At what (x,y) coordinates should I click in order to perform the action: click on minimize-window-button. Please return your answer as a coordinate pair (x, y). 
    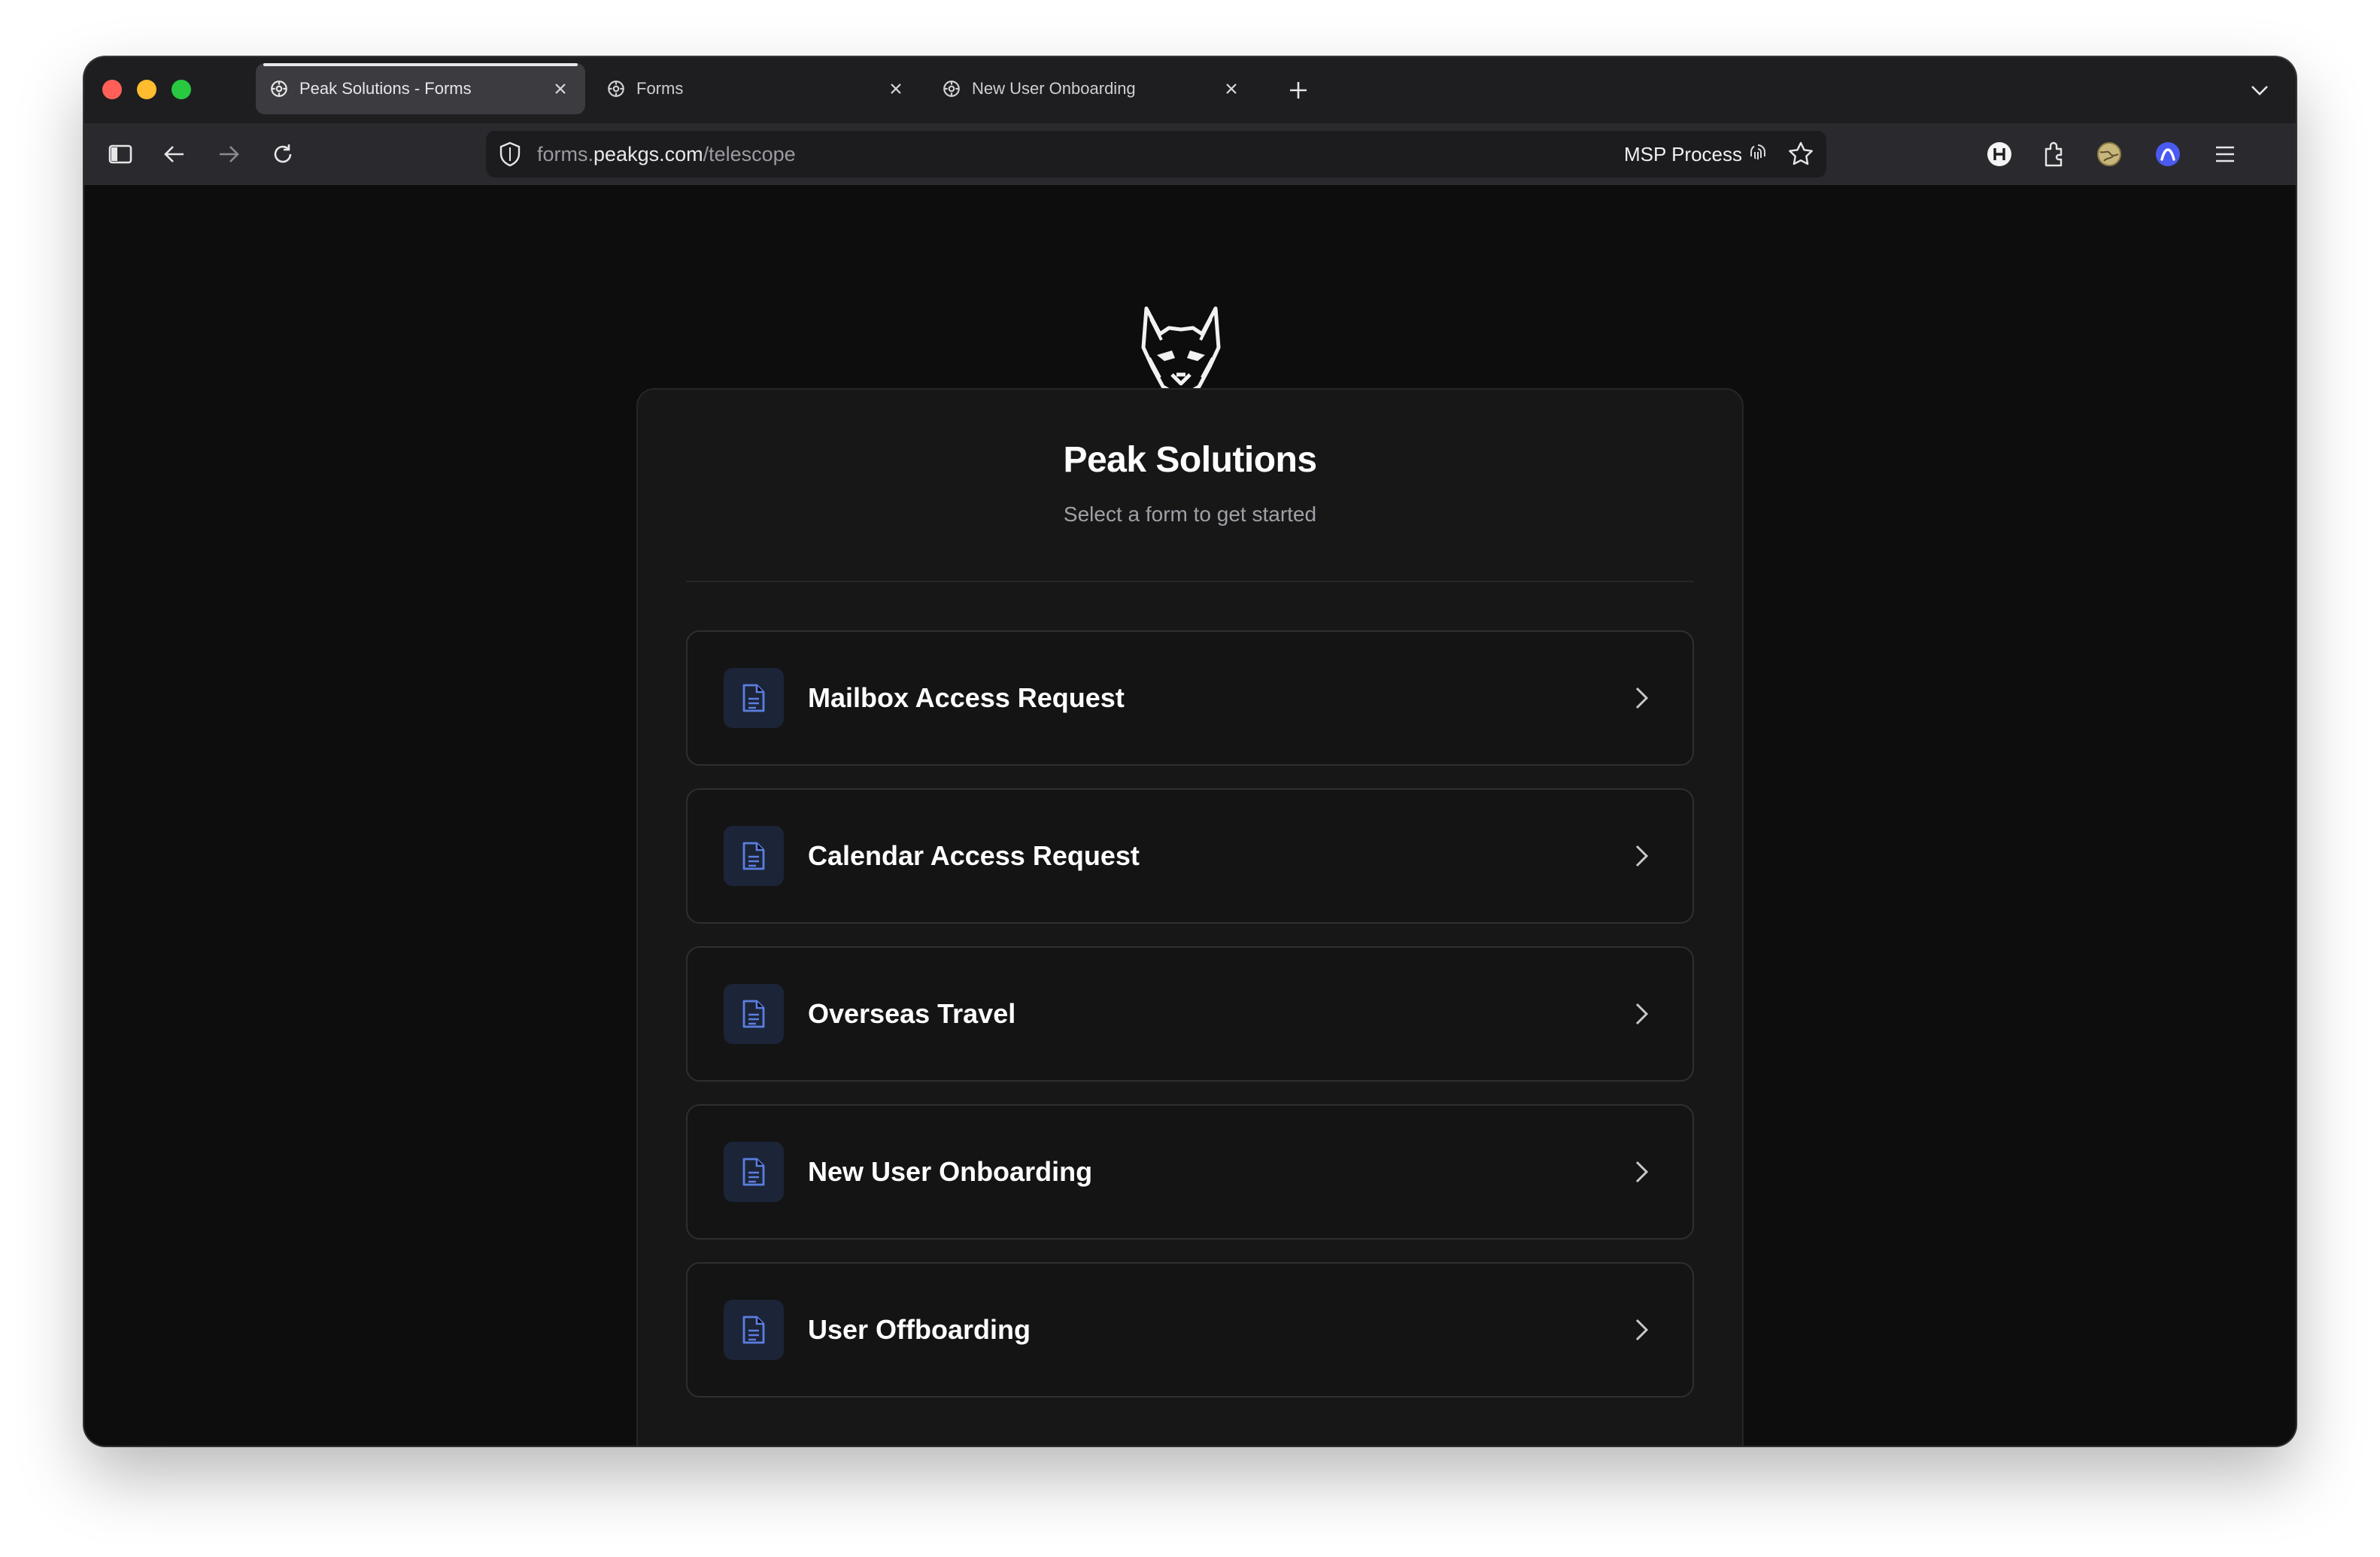
    Looking at the image, I should click on (146, 89).